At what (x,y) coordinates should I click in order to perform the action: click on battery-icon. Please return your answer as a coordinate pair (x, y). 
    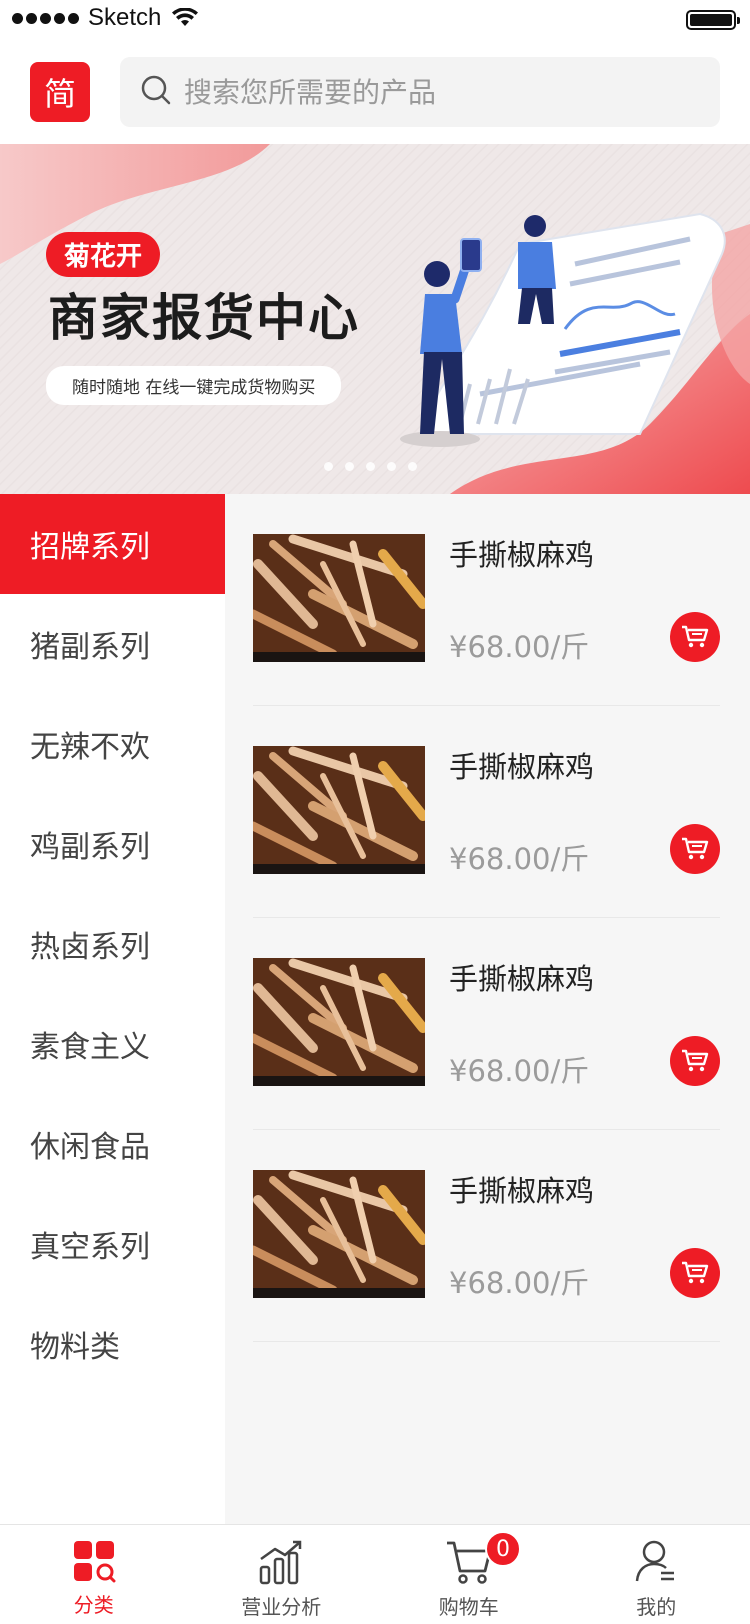
    Looking at the image, I should click on (713, 20).